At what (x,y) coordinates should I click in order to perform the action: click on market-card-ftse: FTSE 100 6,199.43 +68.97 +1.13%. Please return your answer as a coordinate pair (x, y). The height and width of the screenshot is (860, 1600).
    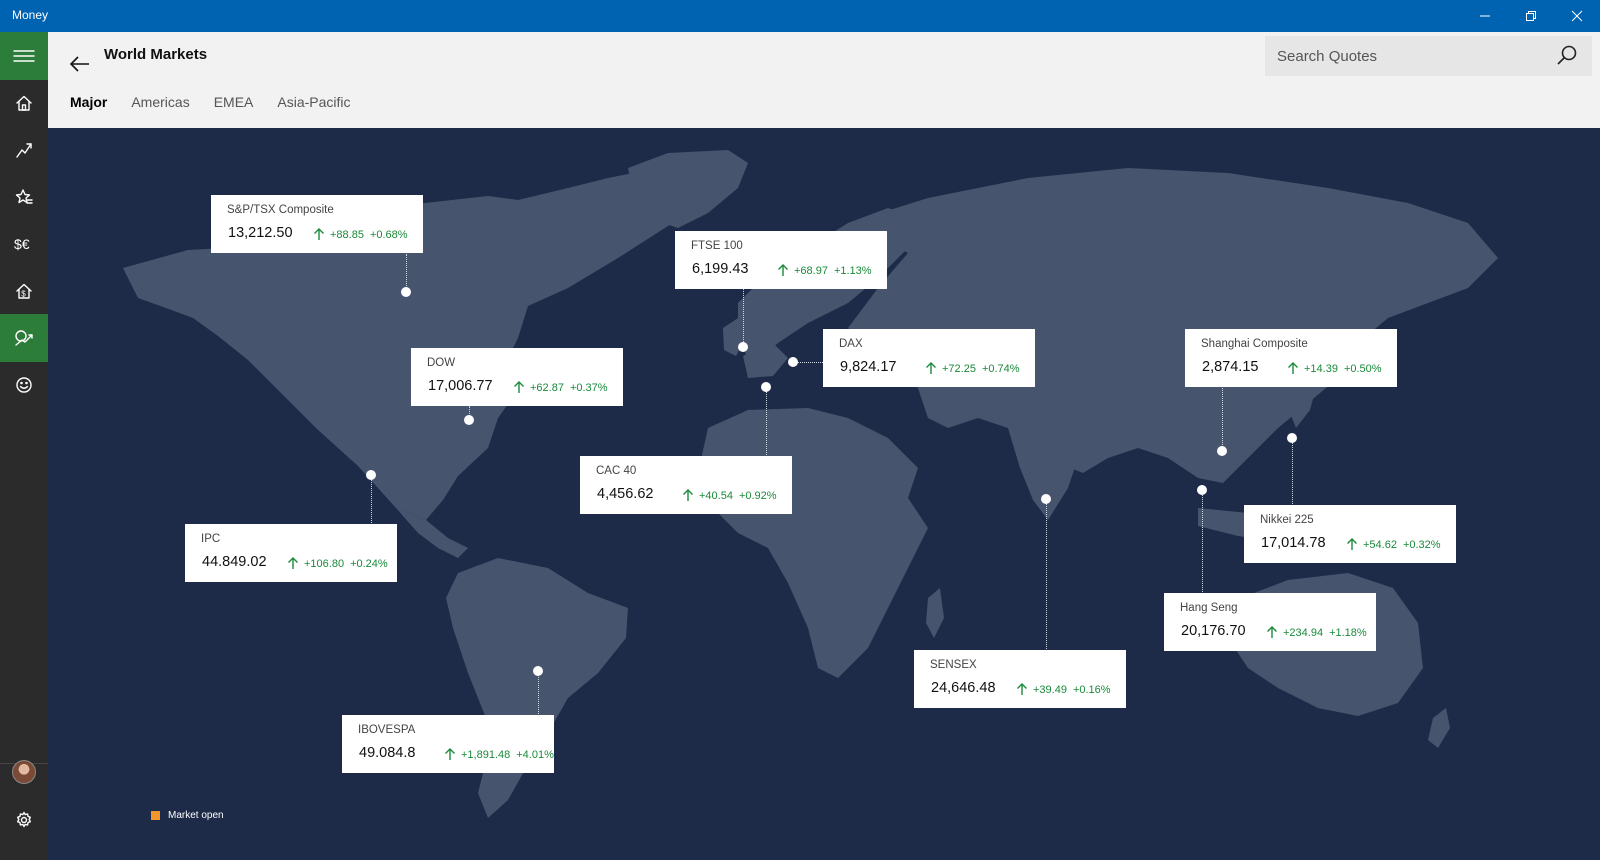
    Looking at the image, I should click on (781, 260).